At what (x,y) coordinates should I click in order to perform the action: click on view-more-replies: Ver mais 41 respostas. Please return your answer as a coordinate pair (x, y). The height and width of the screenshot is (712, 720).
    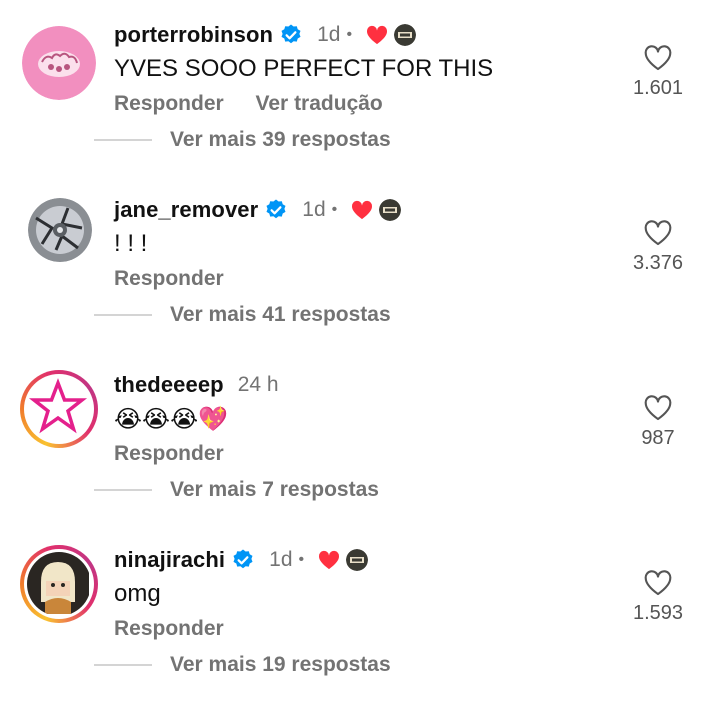
    Looking at the image, I should click on (242, 315).